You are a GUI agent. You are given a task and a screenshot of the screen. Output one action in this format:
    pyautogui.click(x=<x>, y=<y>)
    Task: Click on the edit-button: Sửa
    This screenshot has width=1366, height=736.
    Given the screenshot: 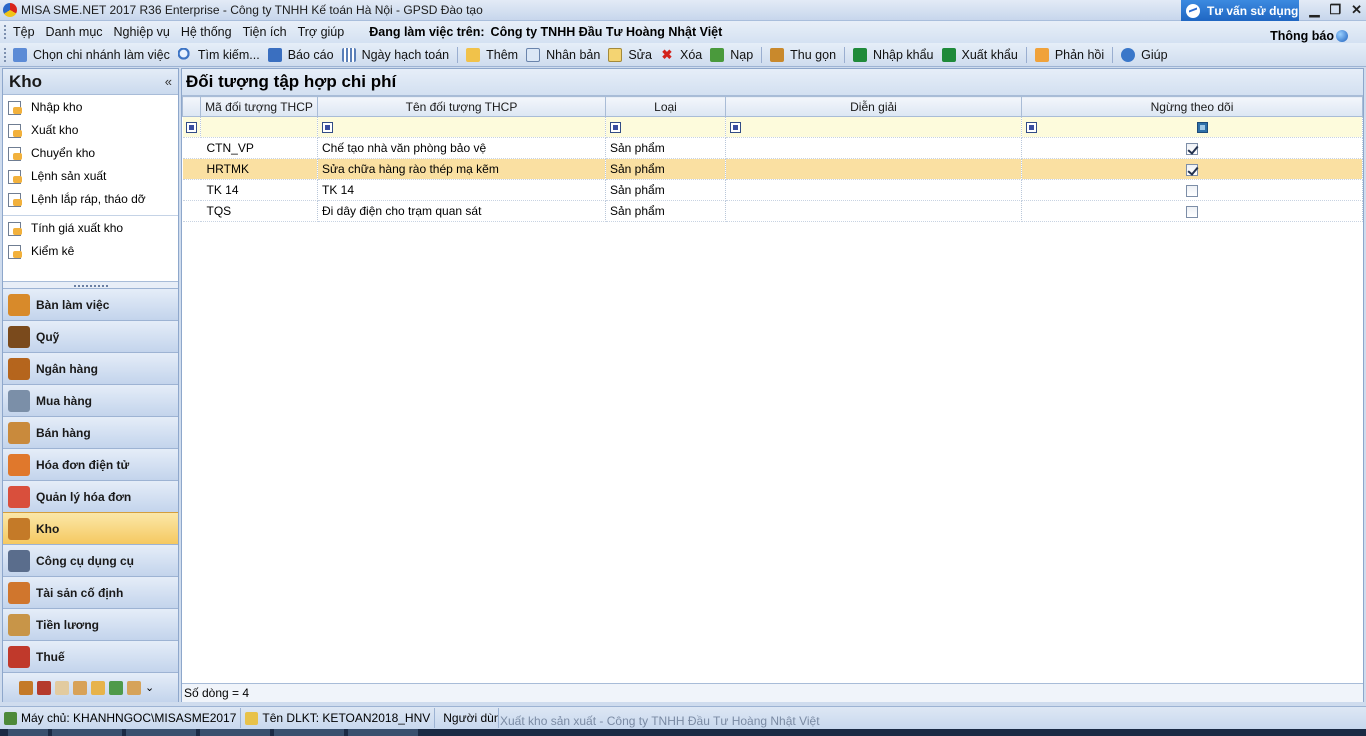 What is the action you would take?
    pyautogui.click(x=630, y=54)
    